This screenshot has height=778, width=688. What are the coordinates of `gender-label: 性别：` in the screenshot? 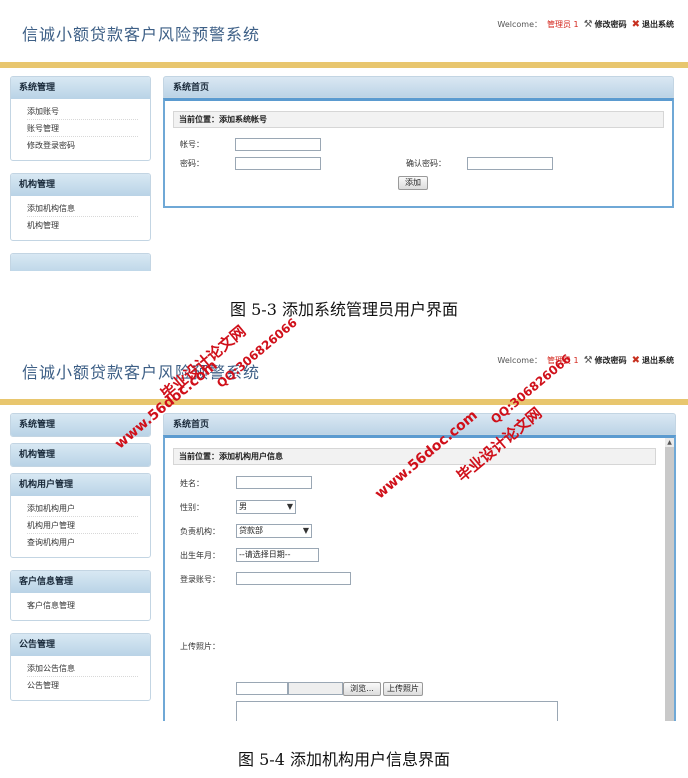 It's located at (192, 507).